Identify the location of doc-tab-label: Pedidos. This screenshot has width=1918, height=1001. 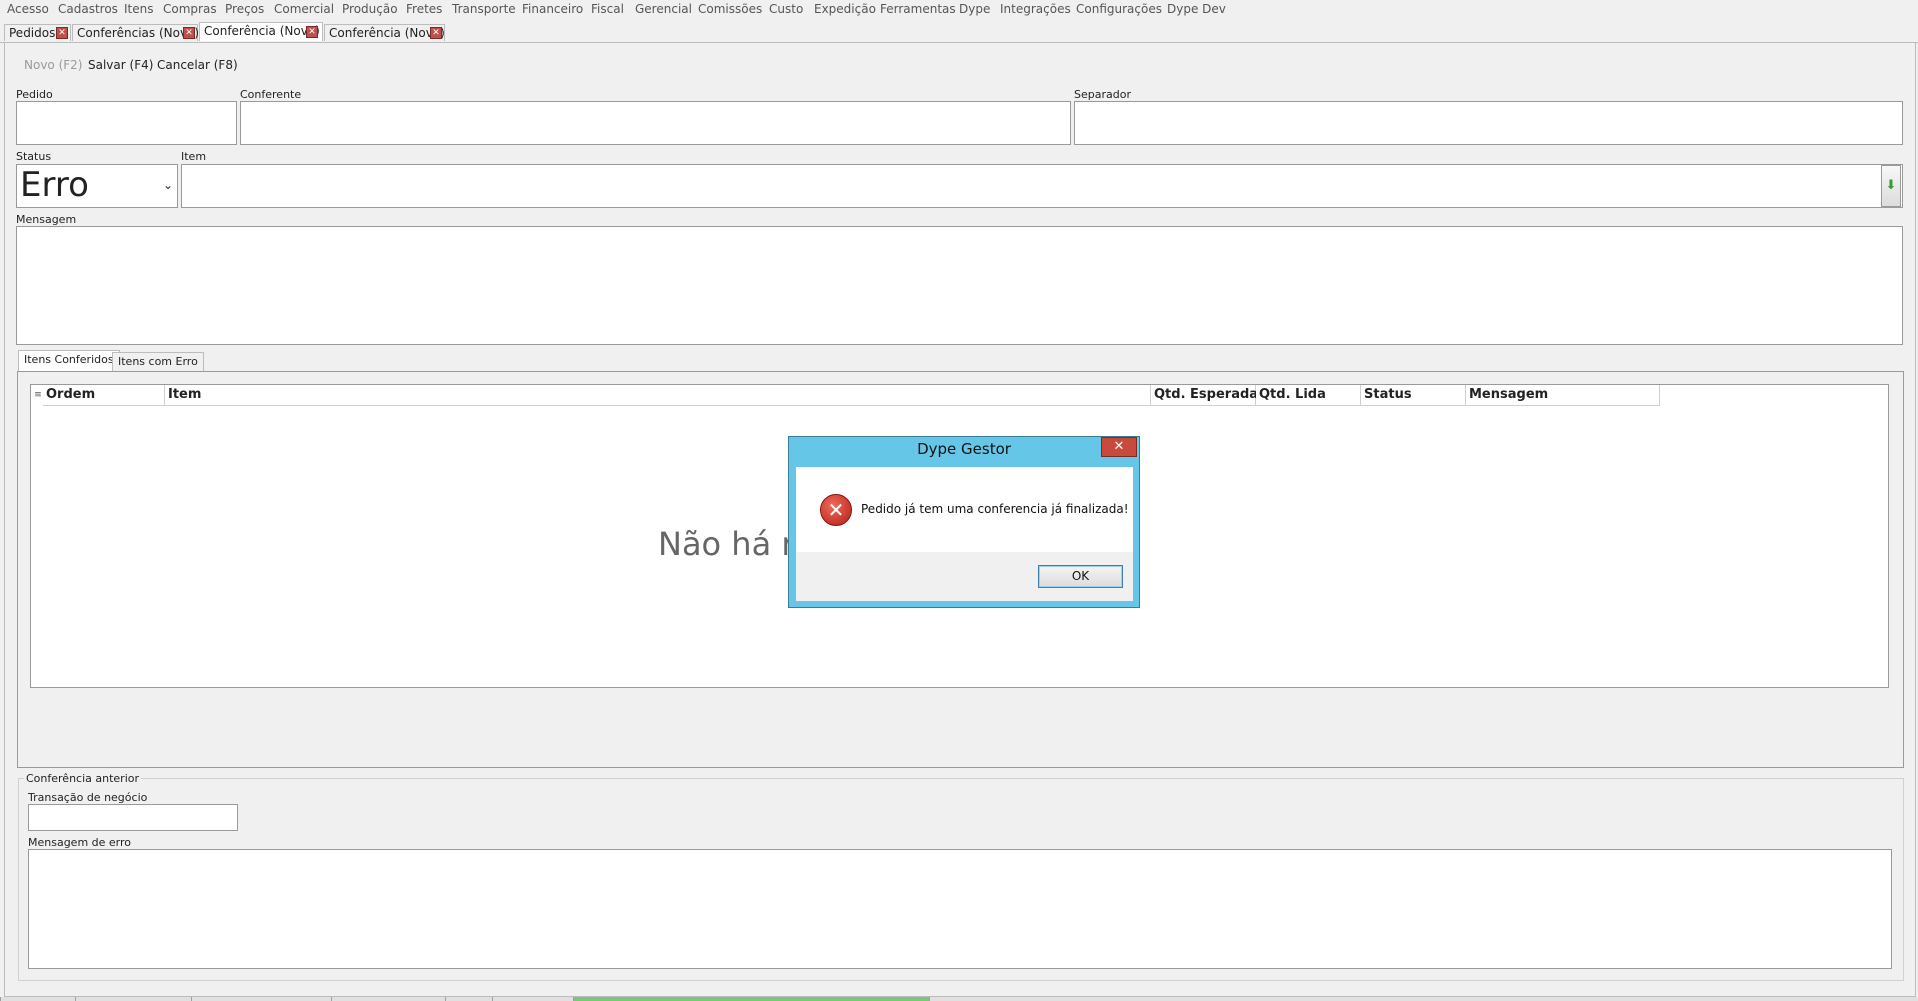
(32, 33).